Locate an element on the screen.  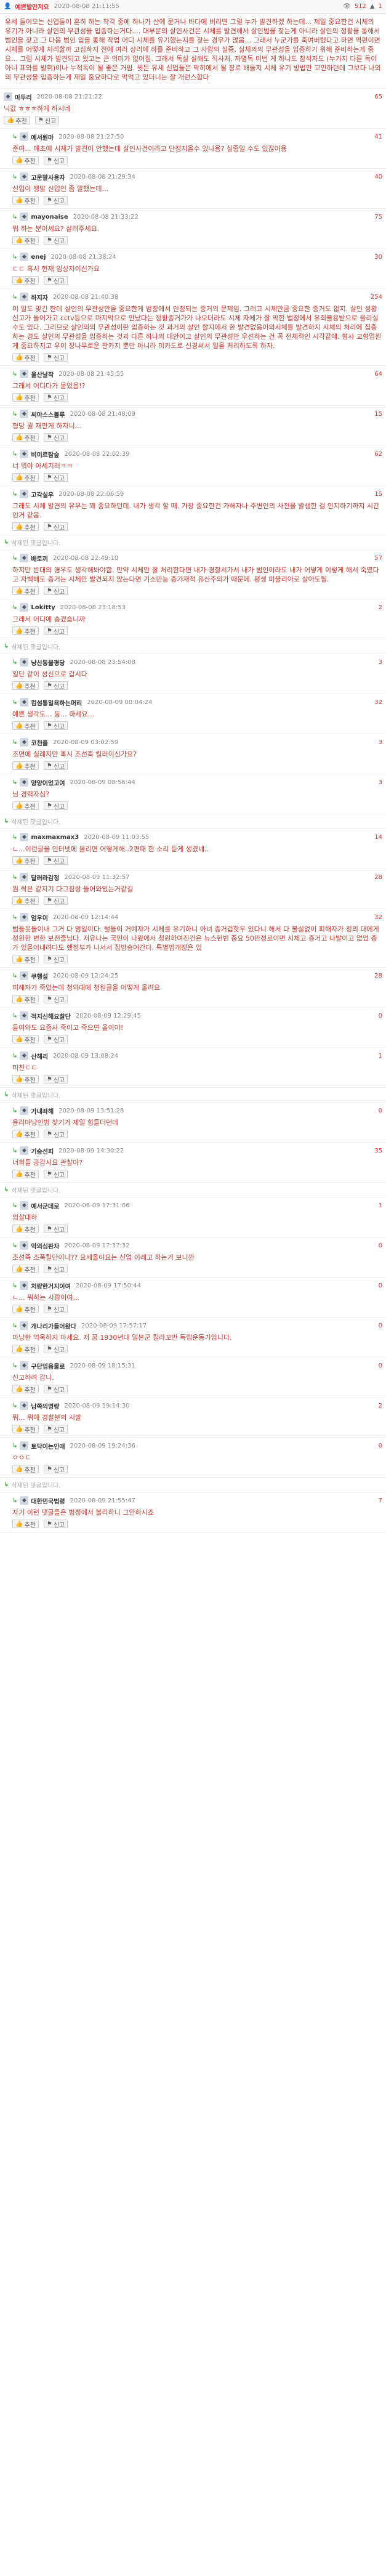
comment-nick: 기숭선피 is located at coordinates (42, 1151).